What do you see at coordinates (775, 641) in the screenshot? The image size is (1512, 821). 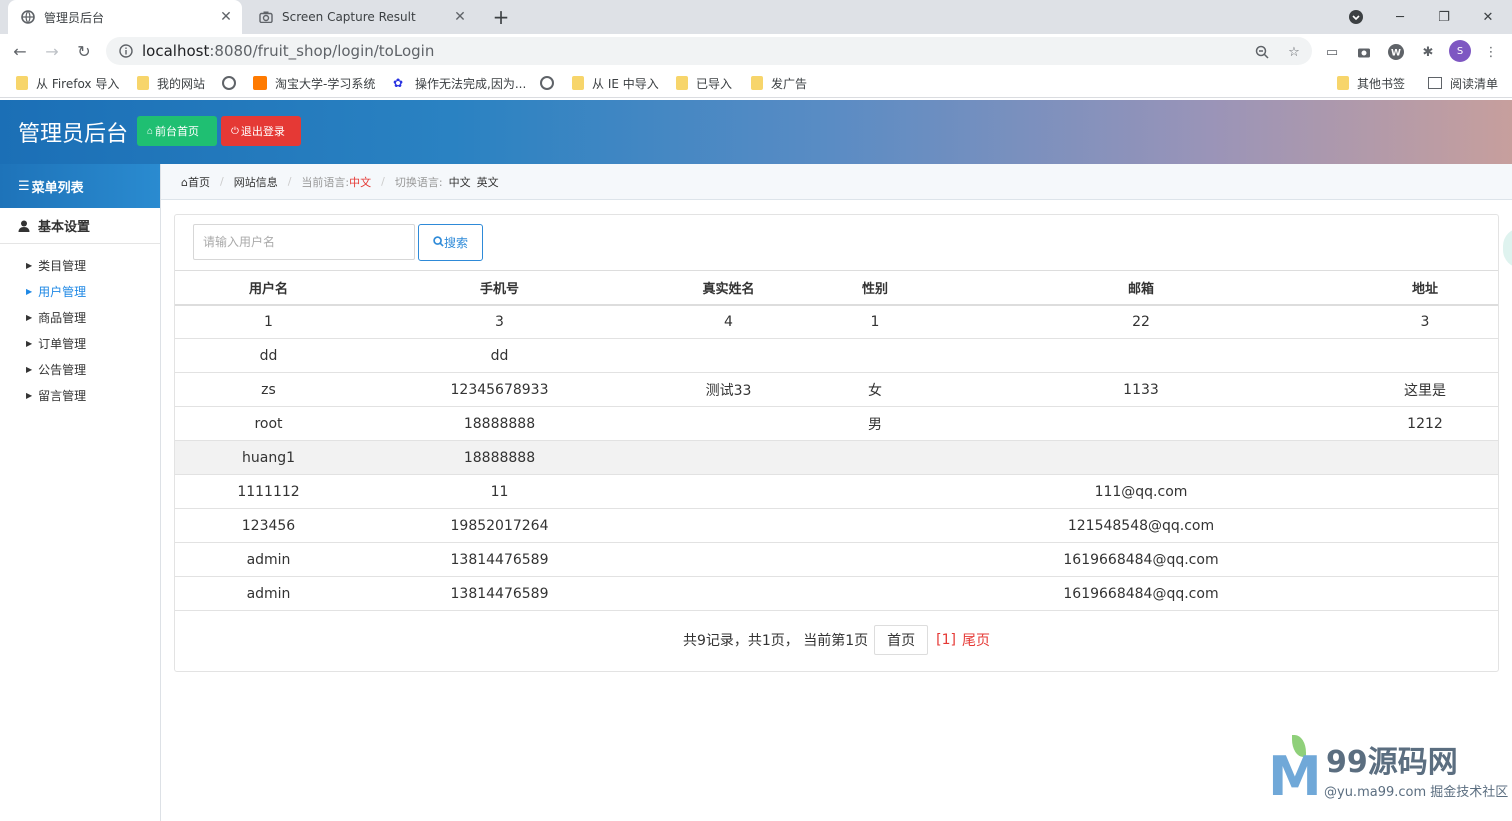 I see `pagination-summary: 共9记录，共1页， 当前第1页` at bounding box center [775, 641].